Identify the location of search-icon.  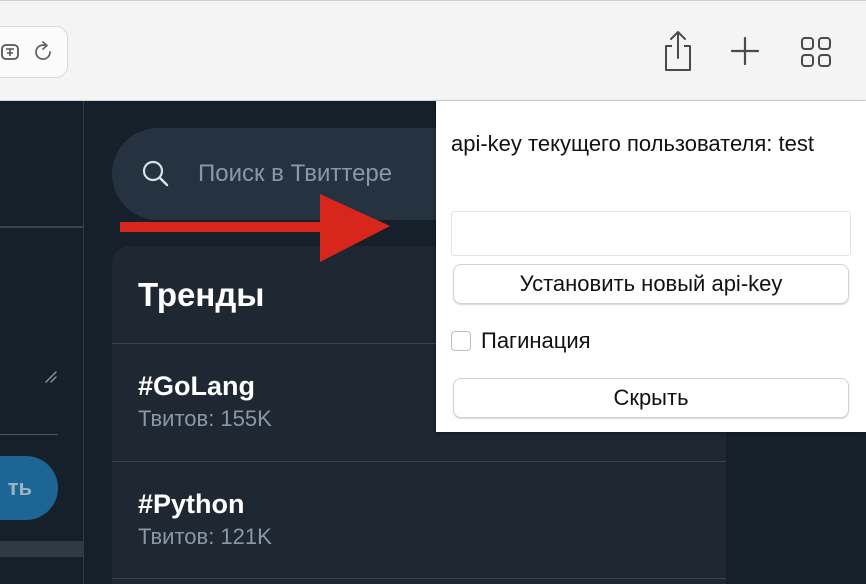
(155, 173).